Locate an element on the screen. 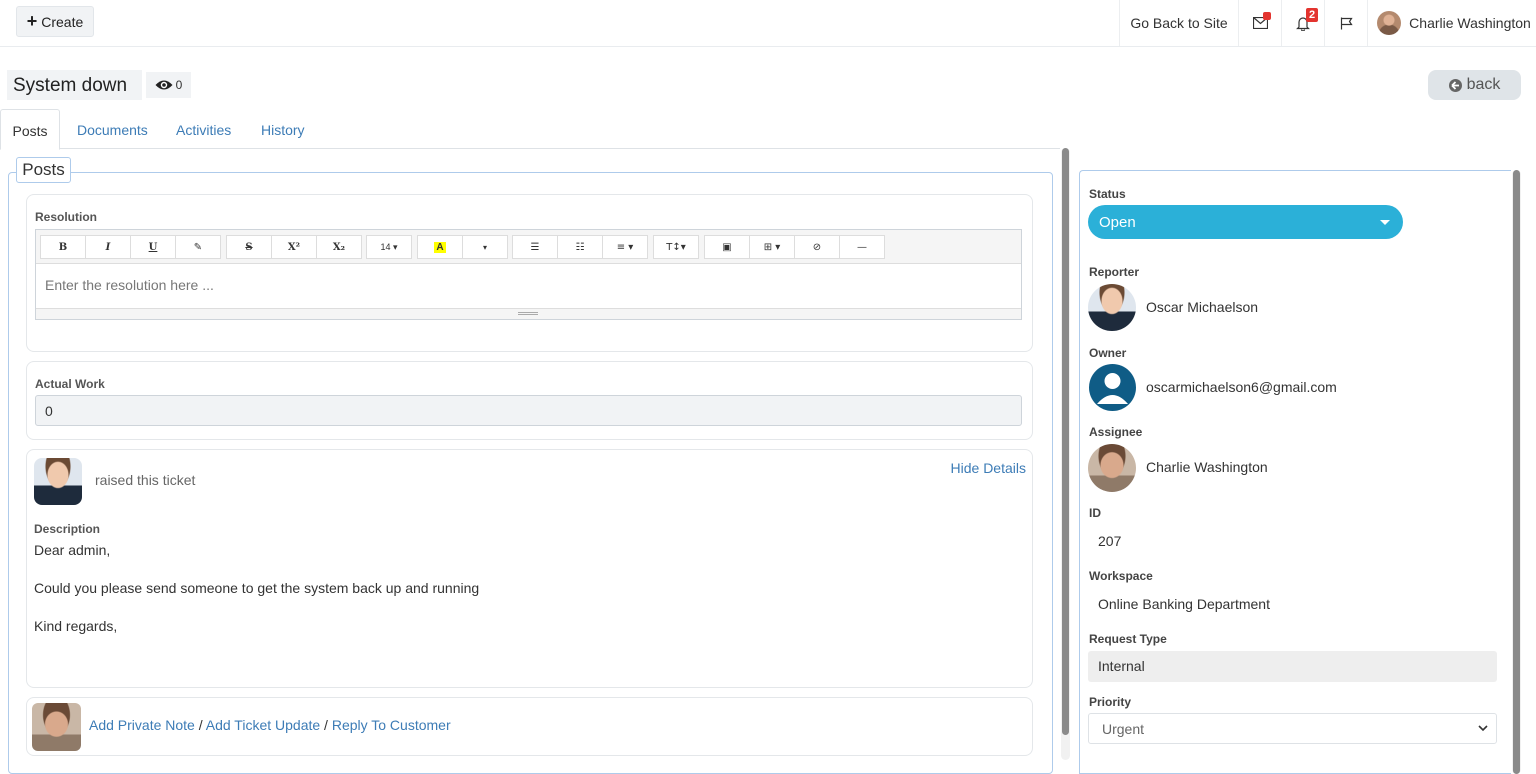  font-size-dropdown: 14 ▾ is located at coordinates (389, 247).